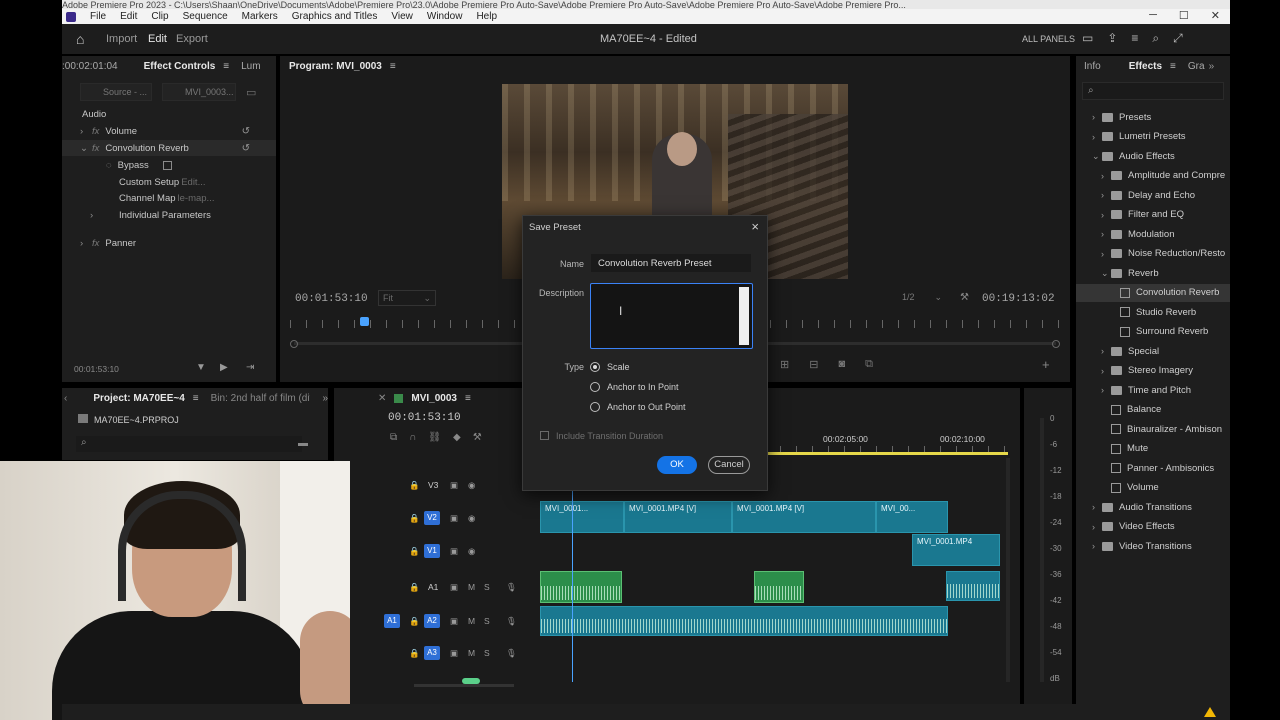 The image size is (1280, 720). I want to click on program-playhead, so click(364, 321).